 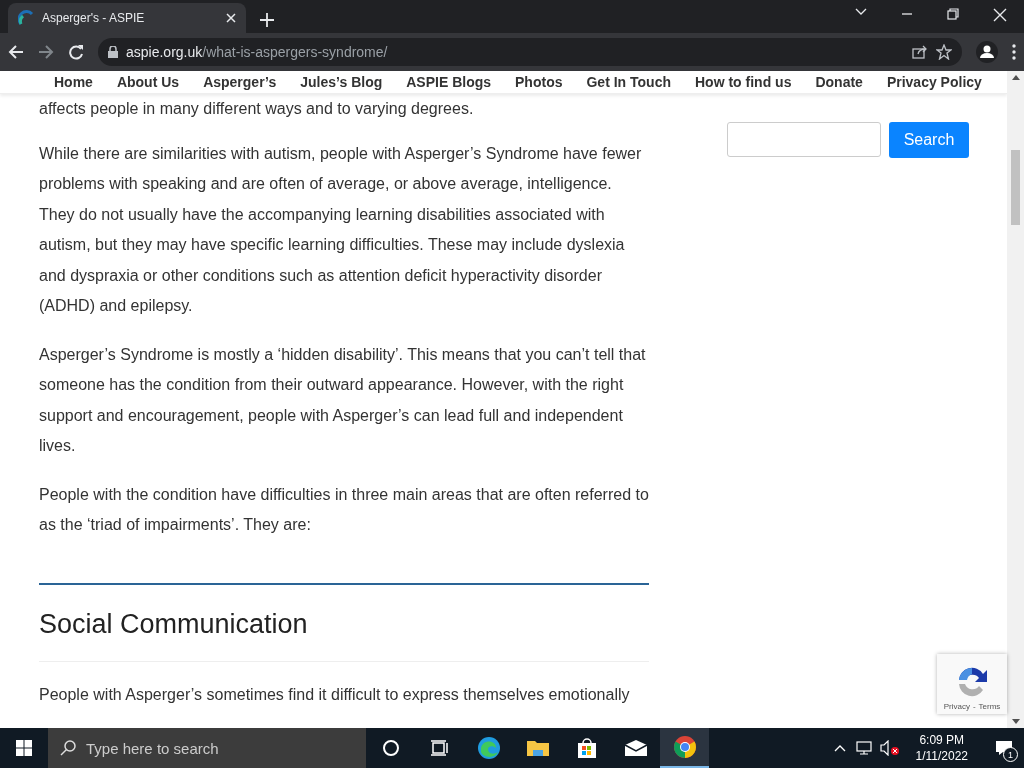 What do you see at coordinates (76, 52) in the screenshot?
I see `reload-icon` at bounding box center [76, 52].